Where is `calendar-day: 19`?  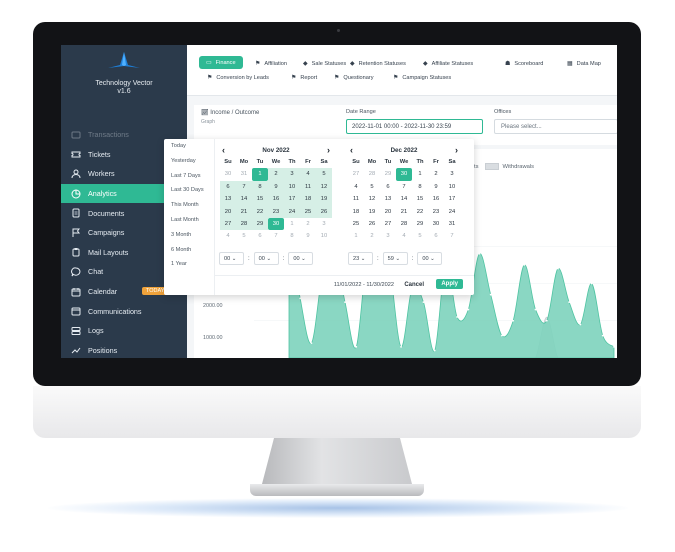
calendar-day: 19 is located at coordinates (324, 199).